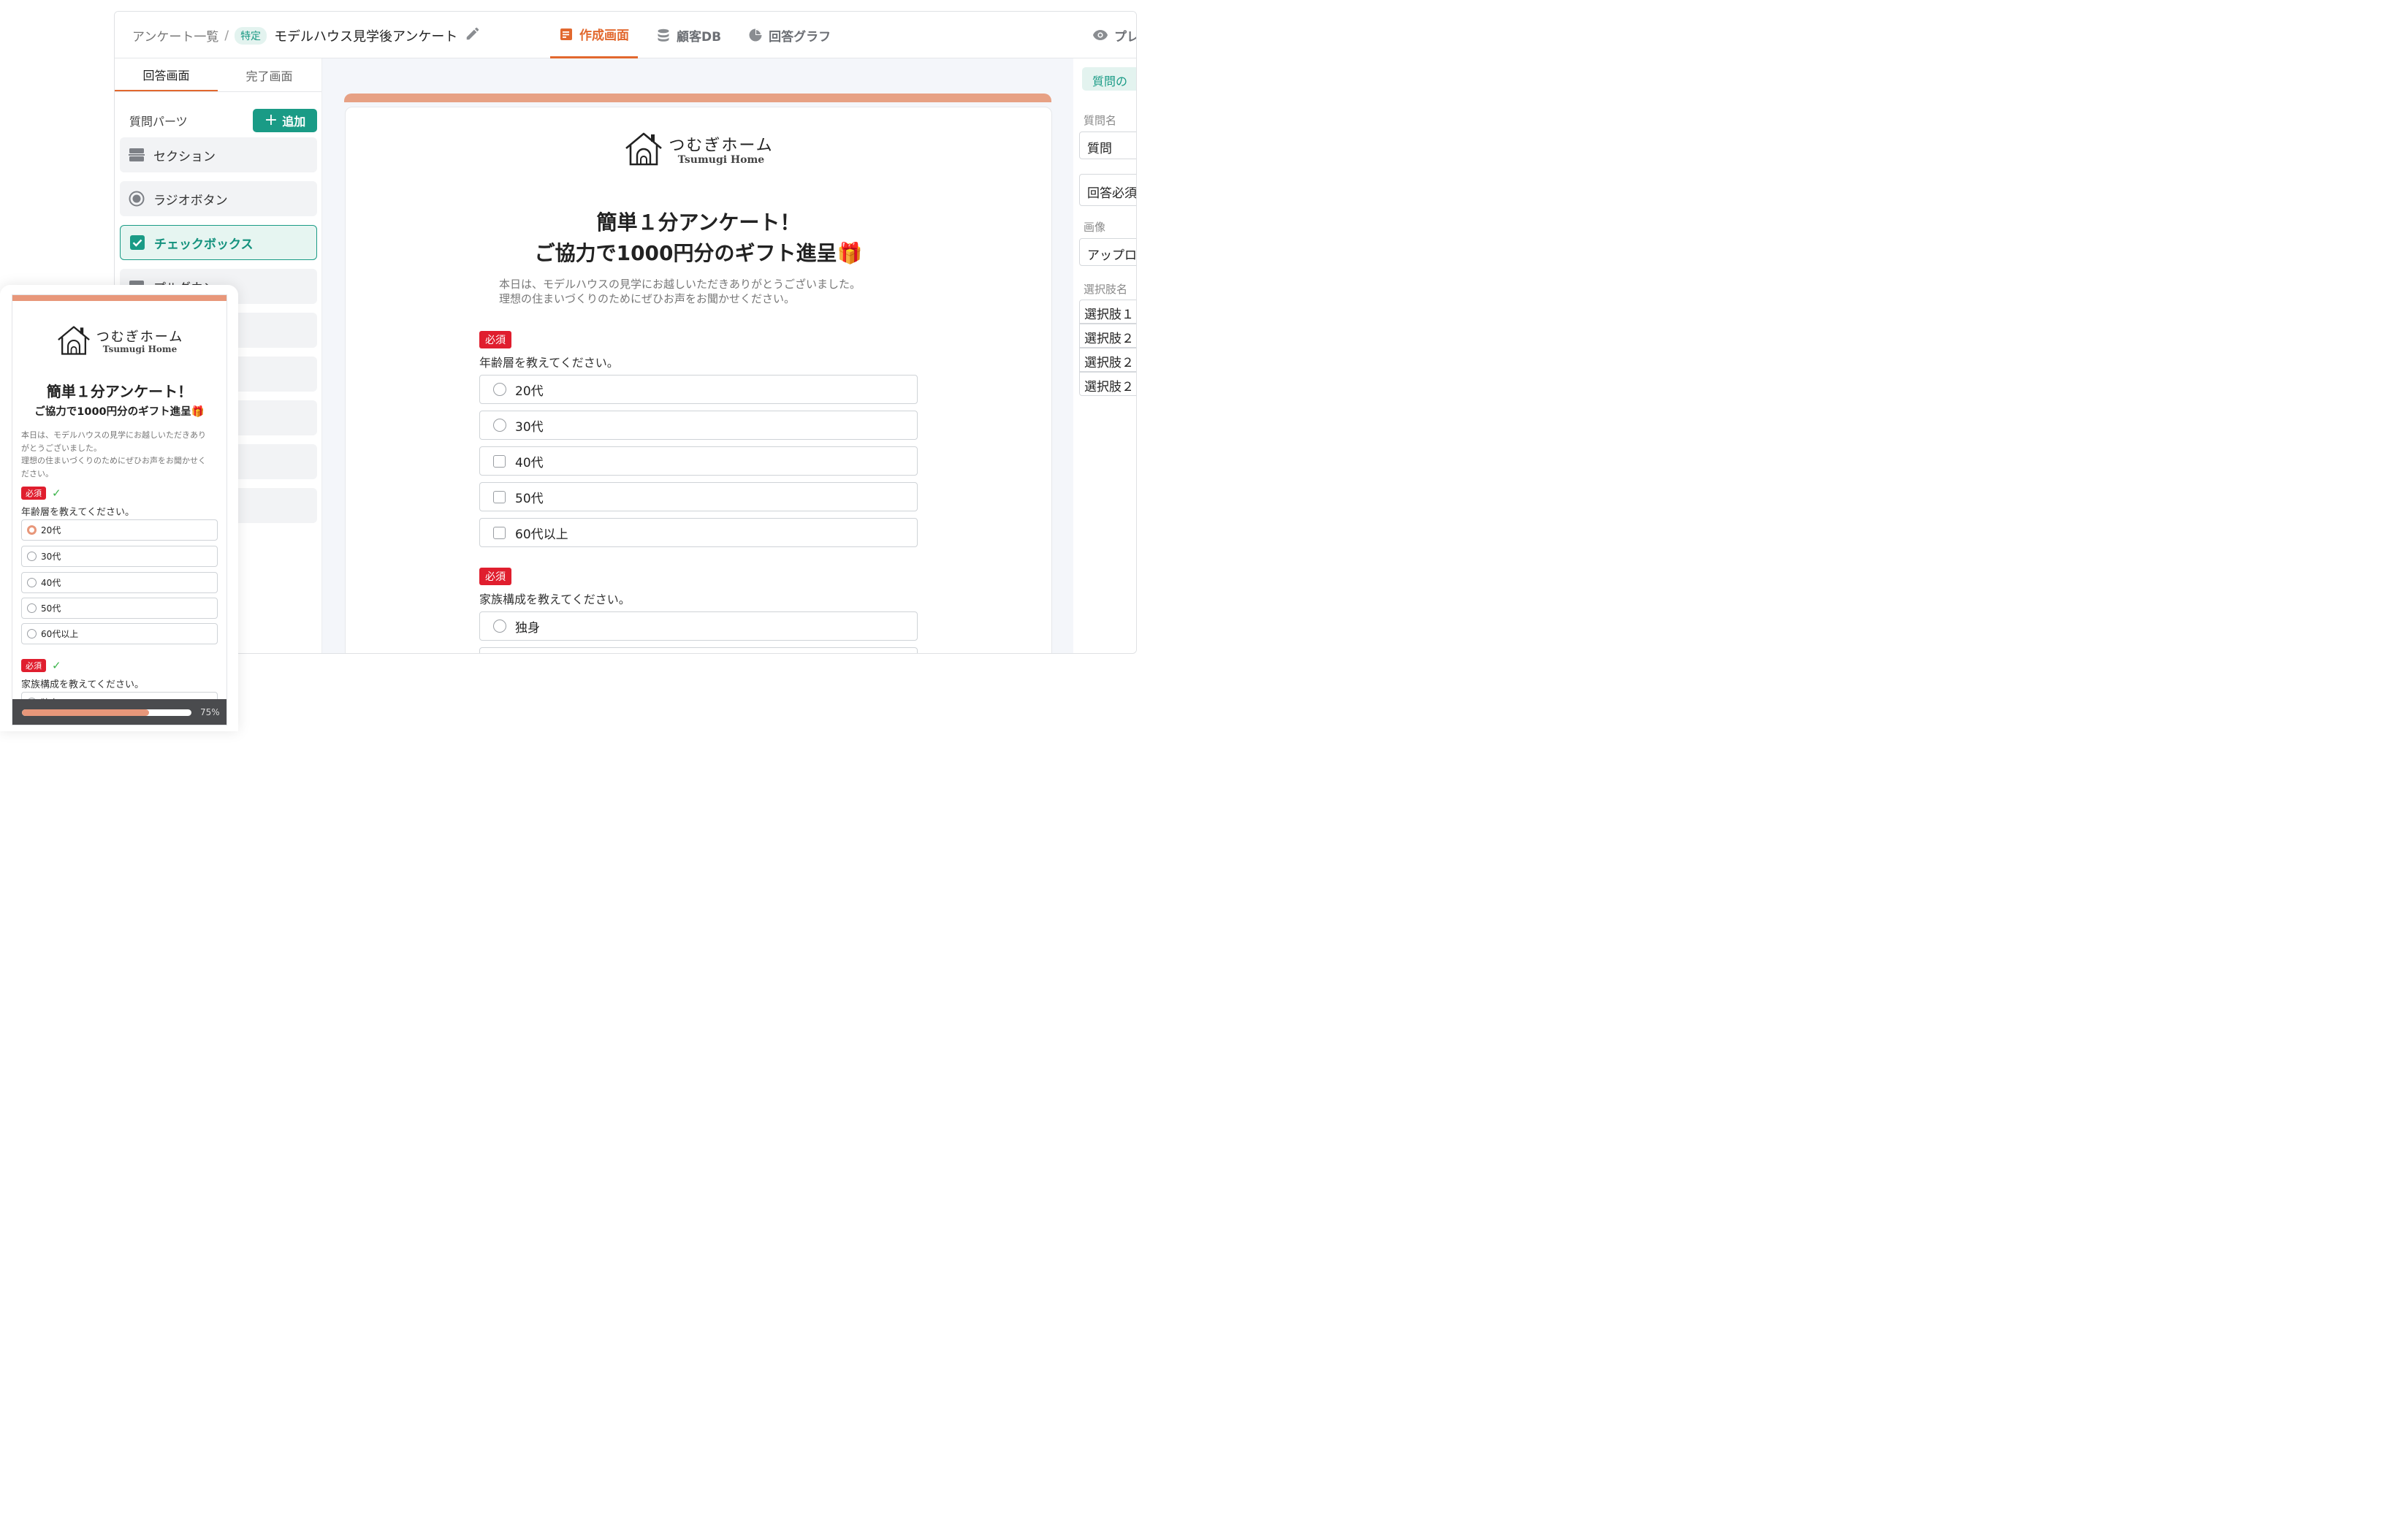 The image size is (2395, 1540). I want to click on radio-icon, so click(137, 199).